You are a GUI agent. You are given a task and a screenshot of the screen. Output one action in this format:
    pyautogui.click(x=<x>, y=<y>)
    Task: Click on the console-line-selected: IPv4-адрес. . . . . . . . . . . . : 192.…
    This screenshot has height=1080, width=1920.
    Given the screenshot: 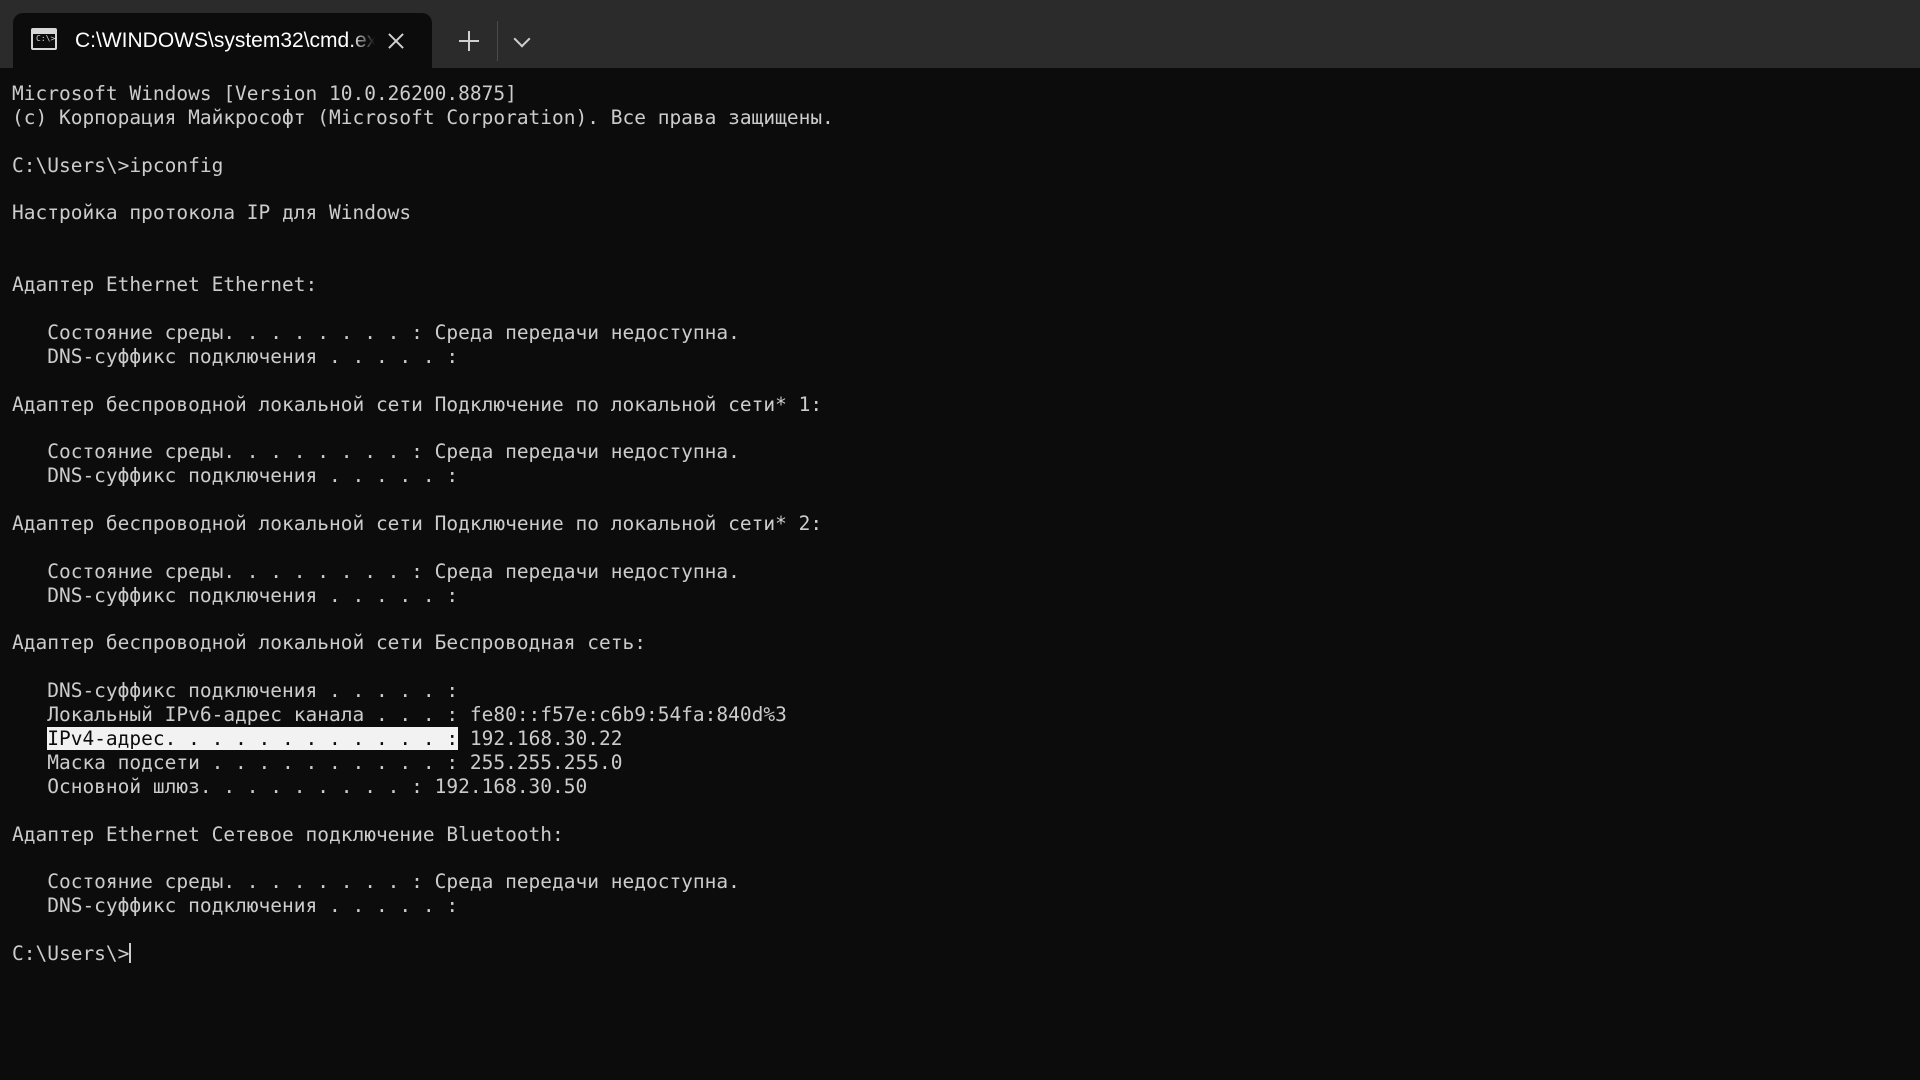 What is the action you would take?
    pyautogui.click(x=960, y=739)
    